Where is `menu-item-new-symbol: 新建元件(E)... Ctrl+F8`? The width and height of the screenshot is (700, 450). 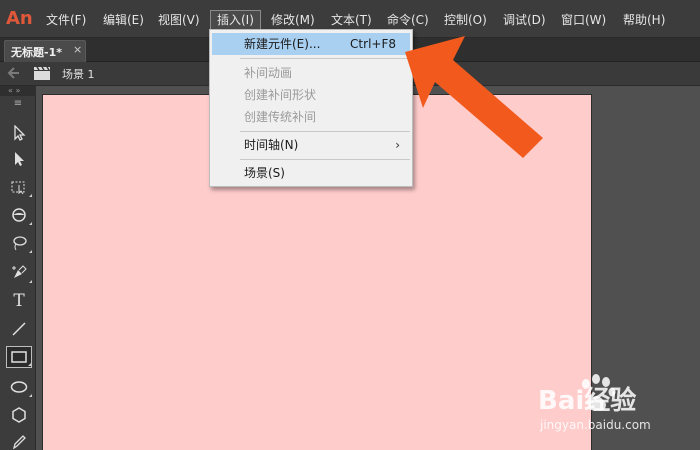 menu-item-new-symbol: 新建元件(E)... Ctrl+F8 is located at coordinates (311, 44).